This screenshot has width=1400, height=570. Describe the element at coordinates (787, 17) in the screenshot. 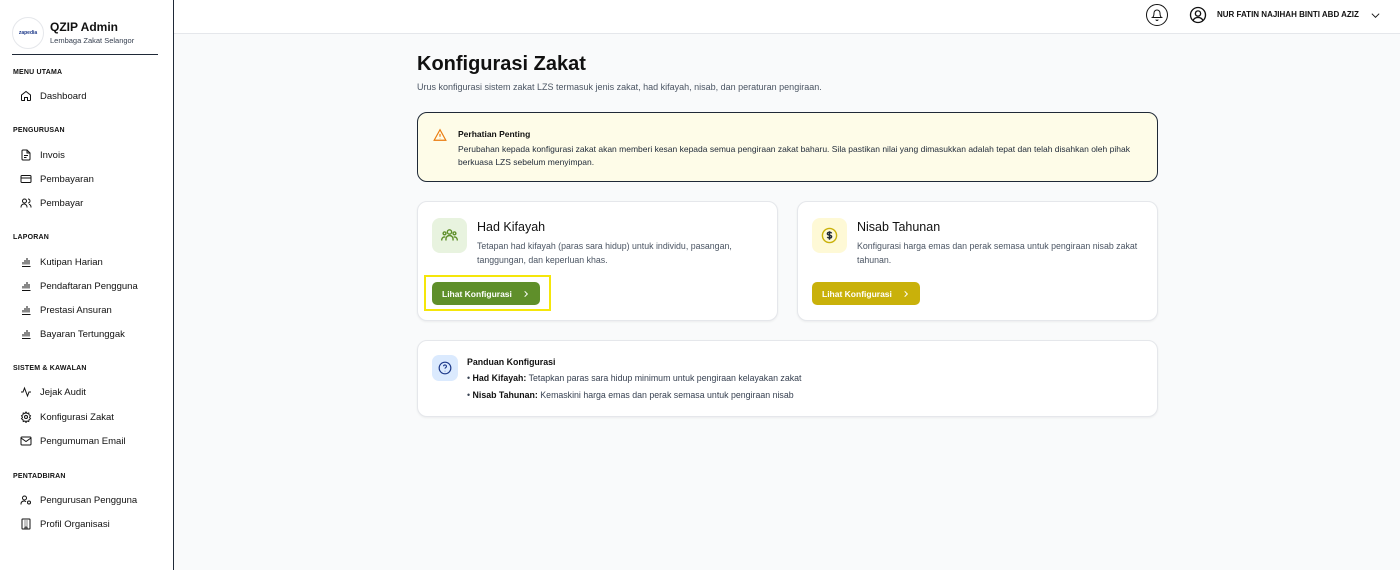

I see `topbar: NUR FATIN NAJIHAH BINTI ABD AZIZ` at that location.